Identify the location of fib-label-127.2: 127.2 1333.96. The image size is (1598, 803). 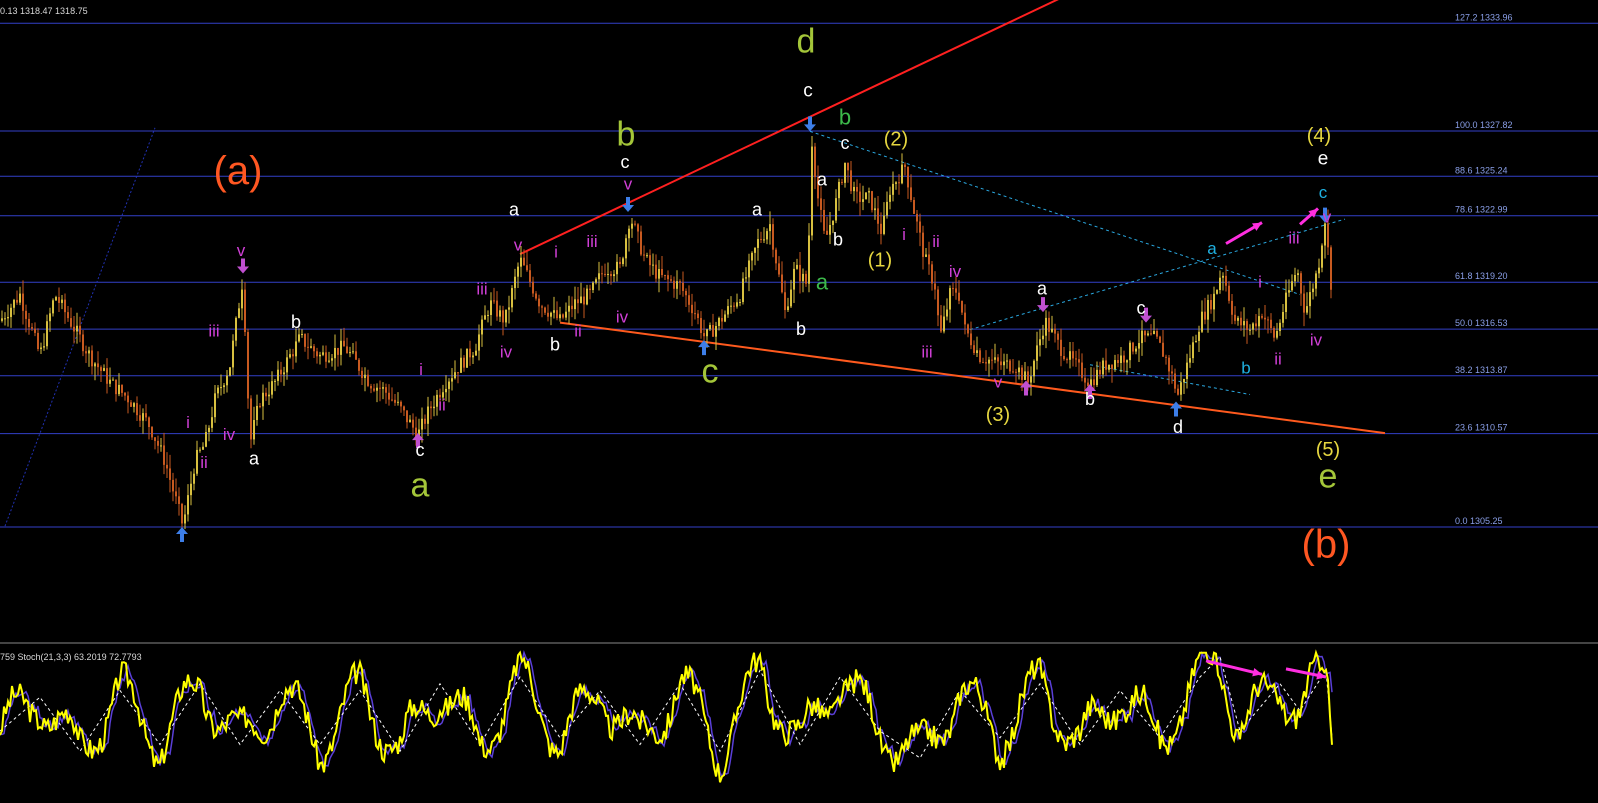
(1484, 17).